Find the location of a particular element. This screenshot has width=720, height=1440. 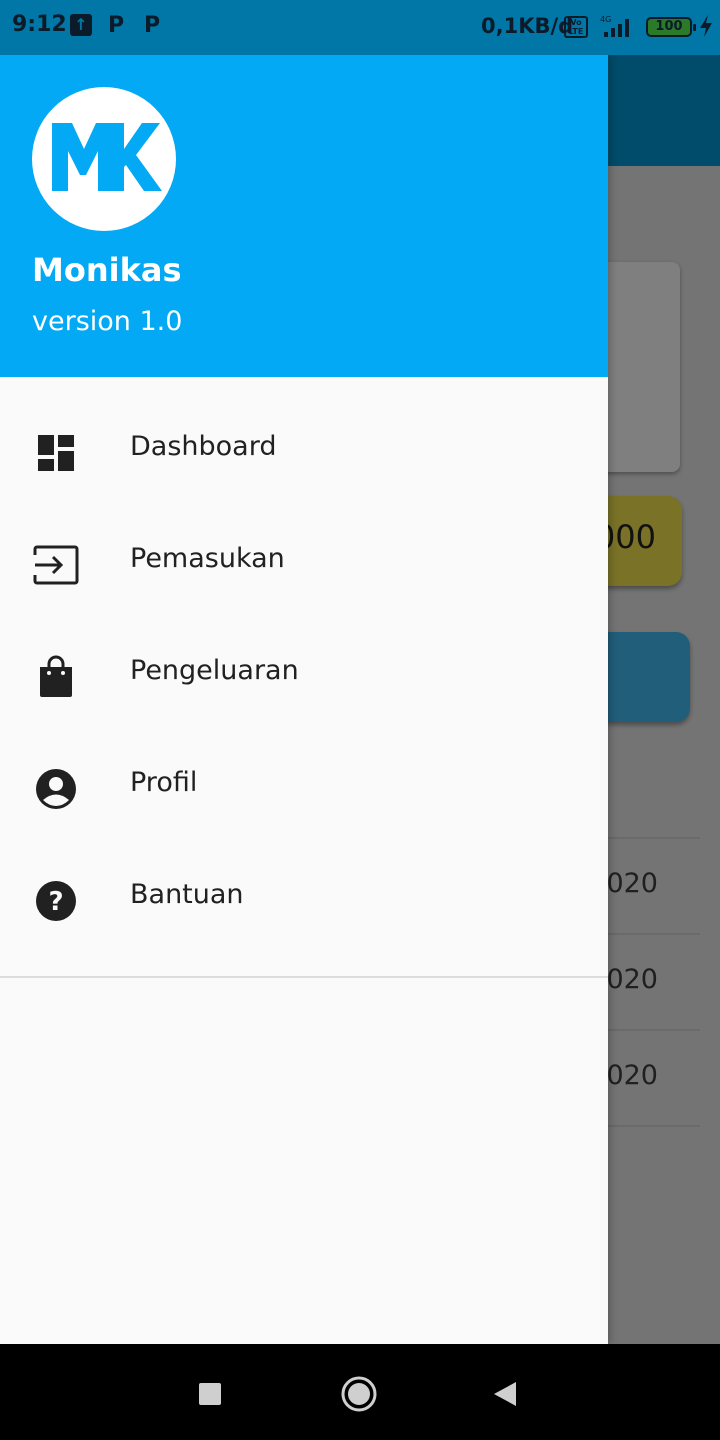

system-navigation-bar is located at coordinates (360, 1392).